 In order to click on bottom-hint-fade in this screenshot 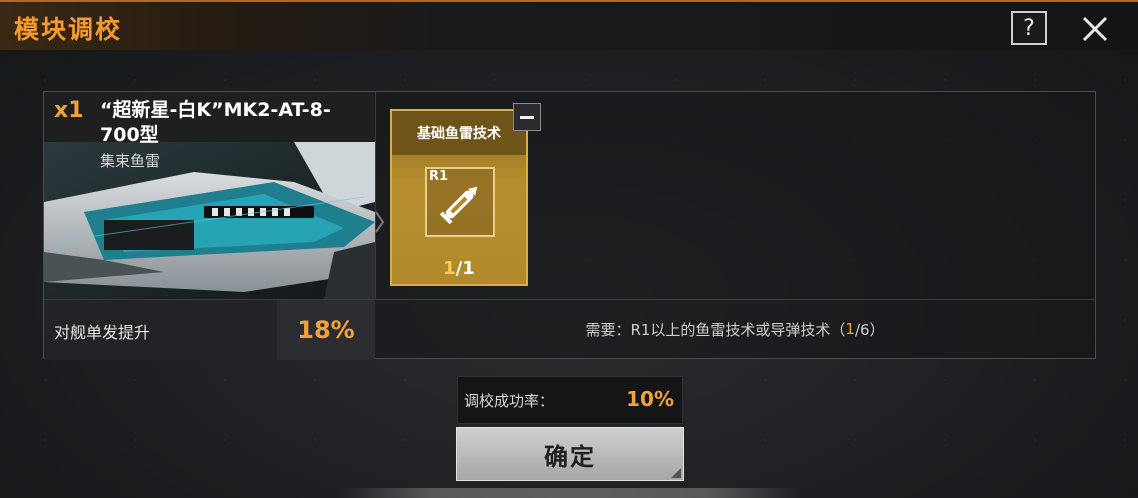, I will do `click(570, 493)`.